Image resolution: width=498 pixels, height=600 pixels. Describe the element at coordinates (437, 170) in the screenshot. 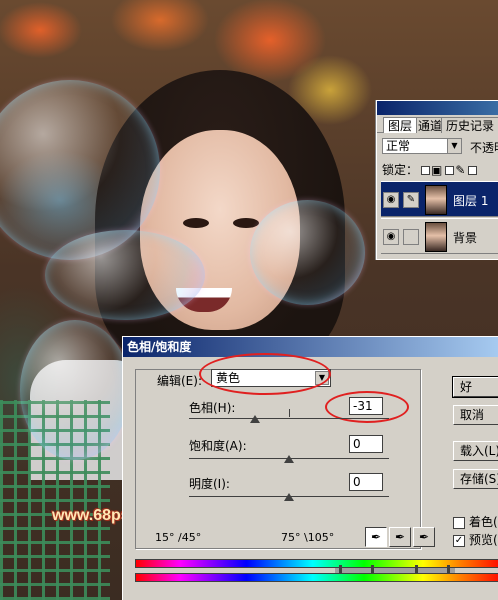

I see `lock-transparency-icon: ▣` at that location.